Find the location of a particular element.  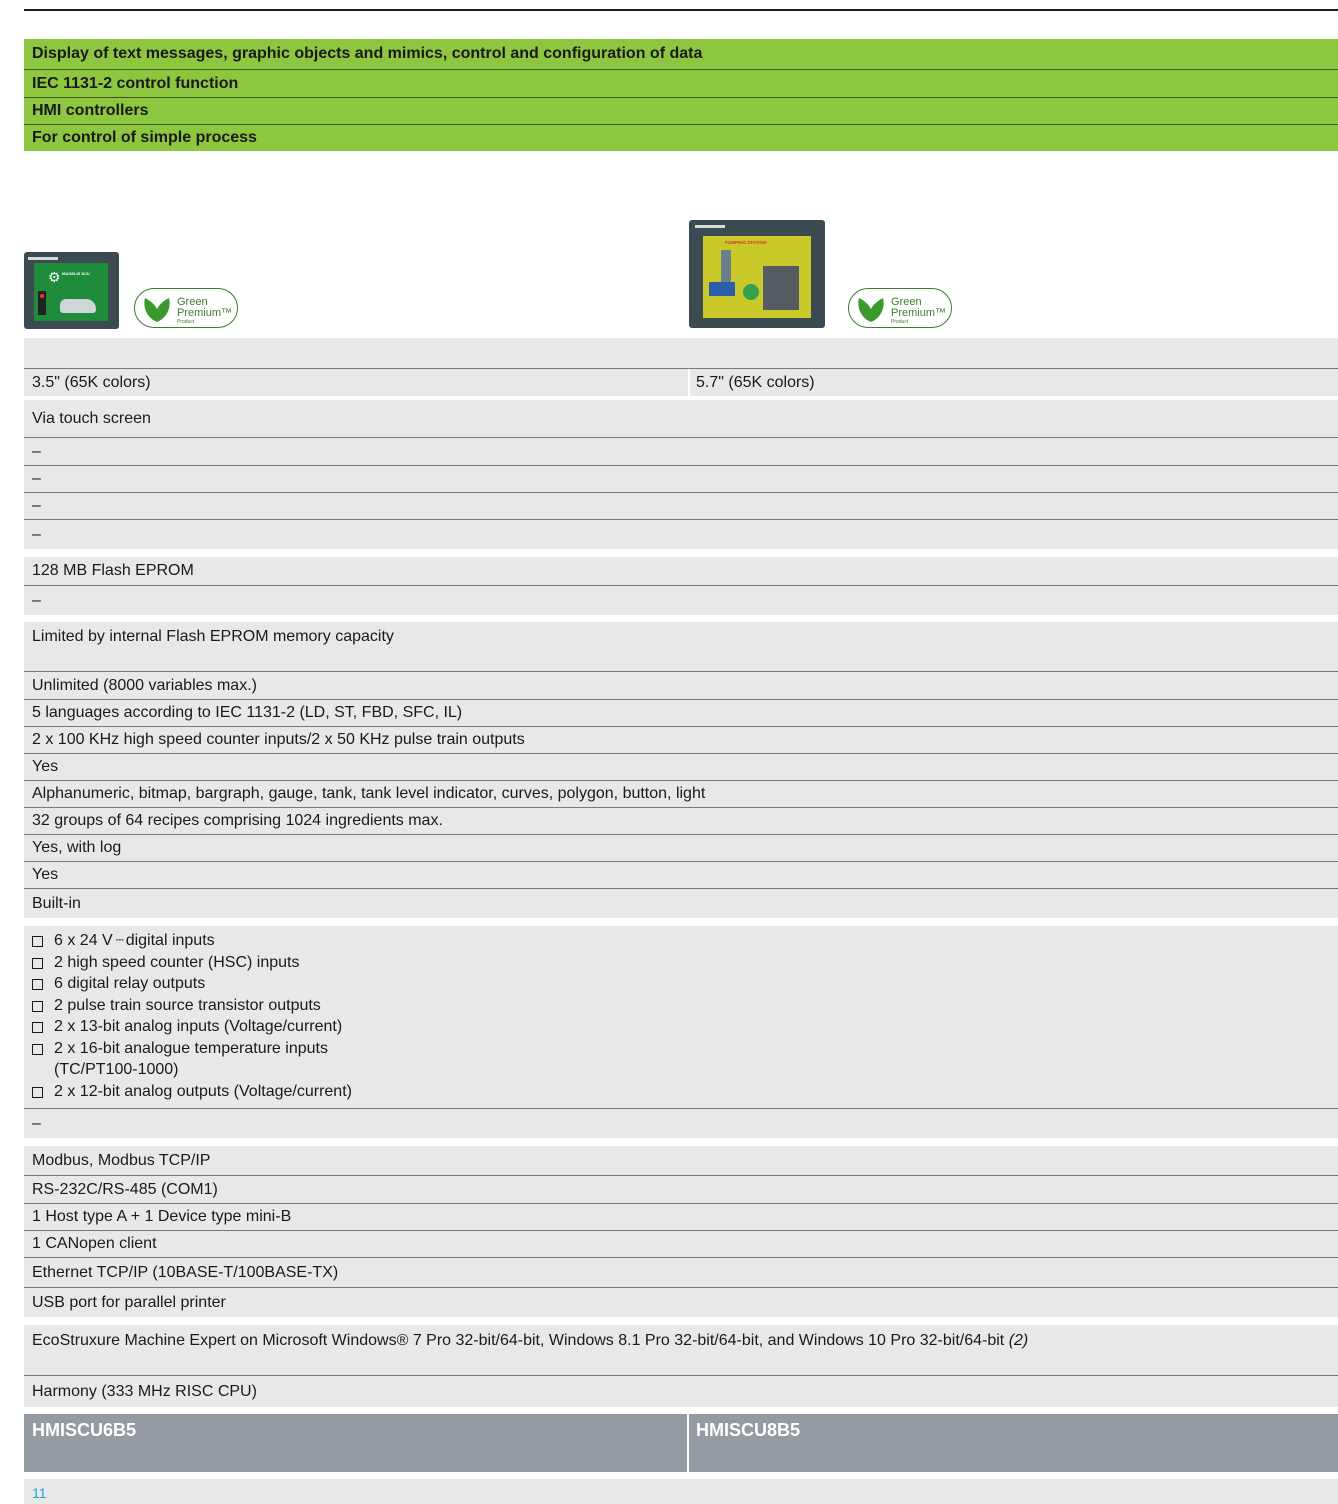

car-icon is located at coordinates (78, 306).